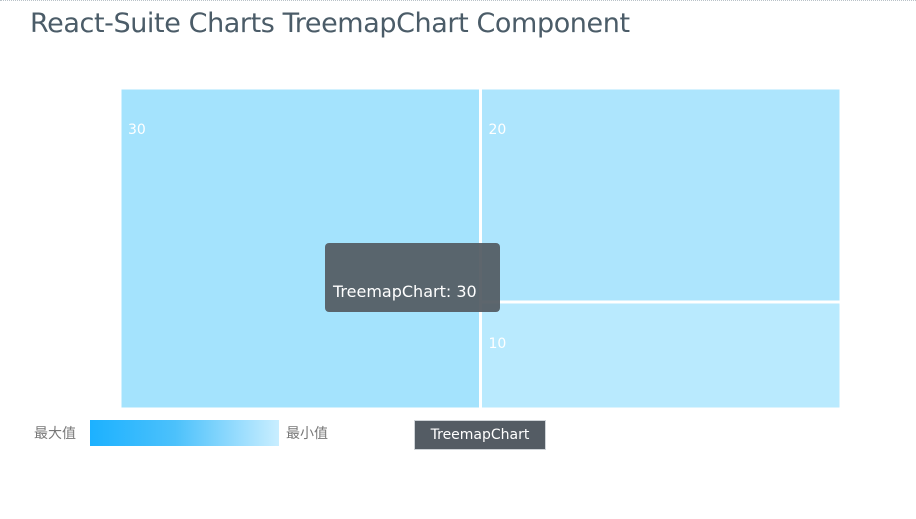 The height and width of the screenshot is (519, 916). What do you see at coordinates (137, 130) in the screenshot?
I see `treemap-node-label-30: 30` at bounding box center [137, 130].